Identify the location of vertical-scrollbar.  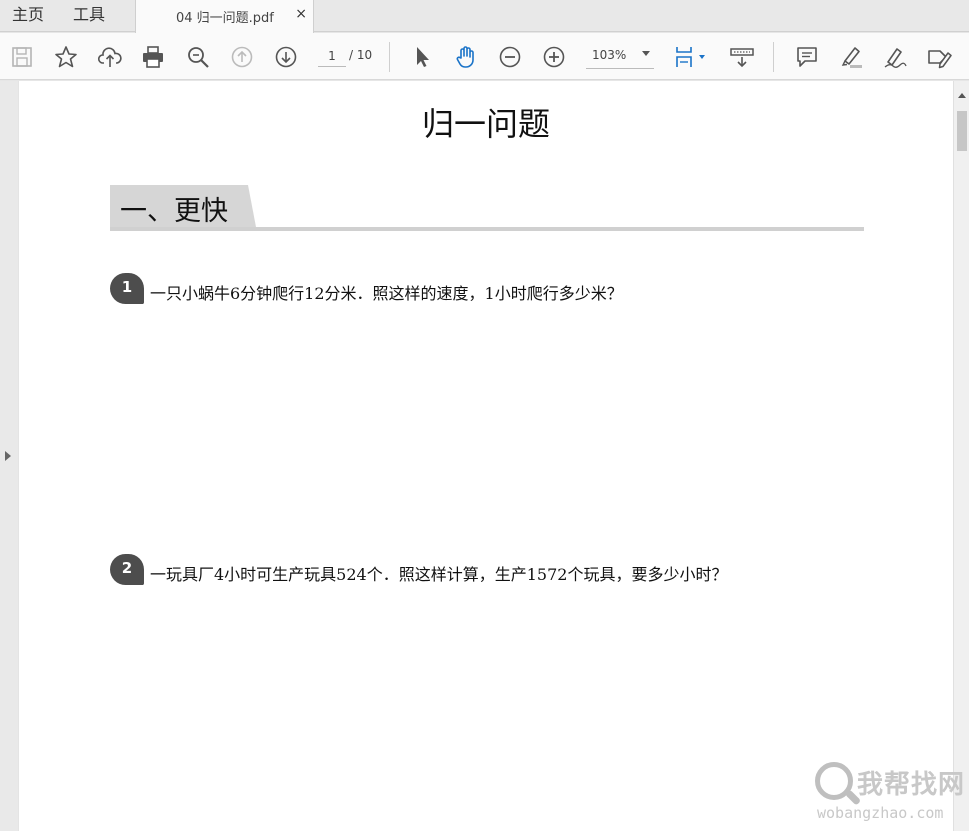
(961, 456).